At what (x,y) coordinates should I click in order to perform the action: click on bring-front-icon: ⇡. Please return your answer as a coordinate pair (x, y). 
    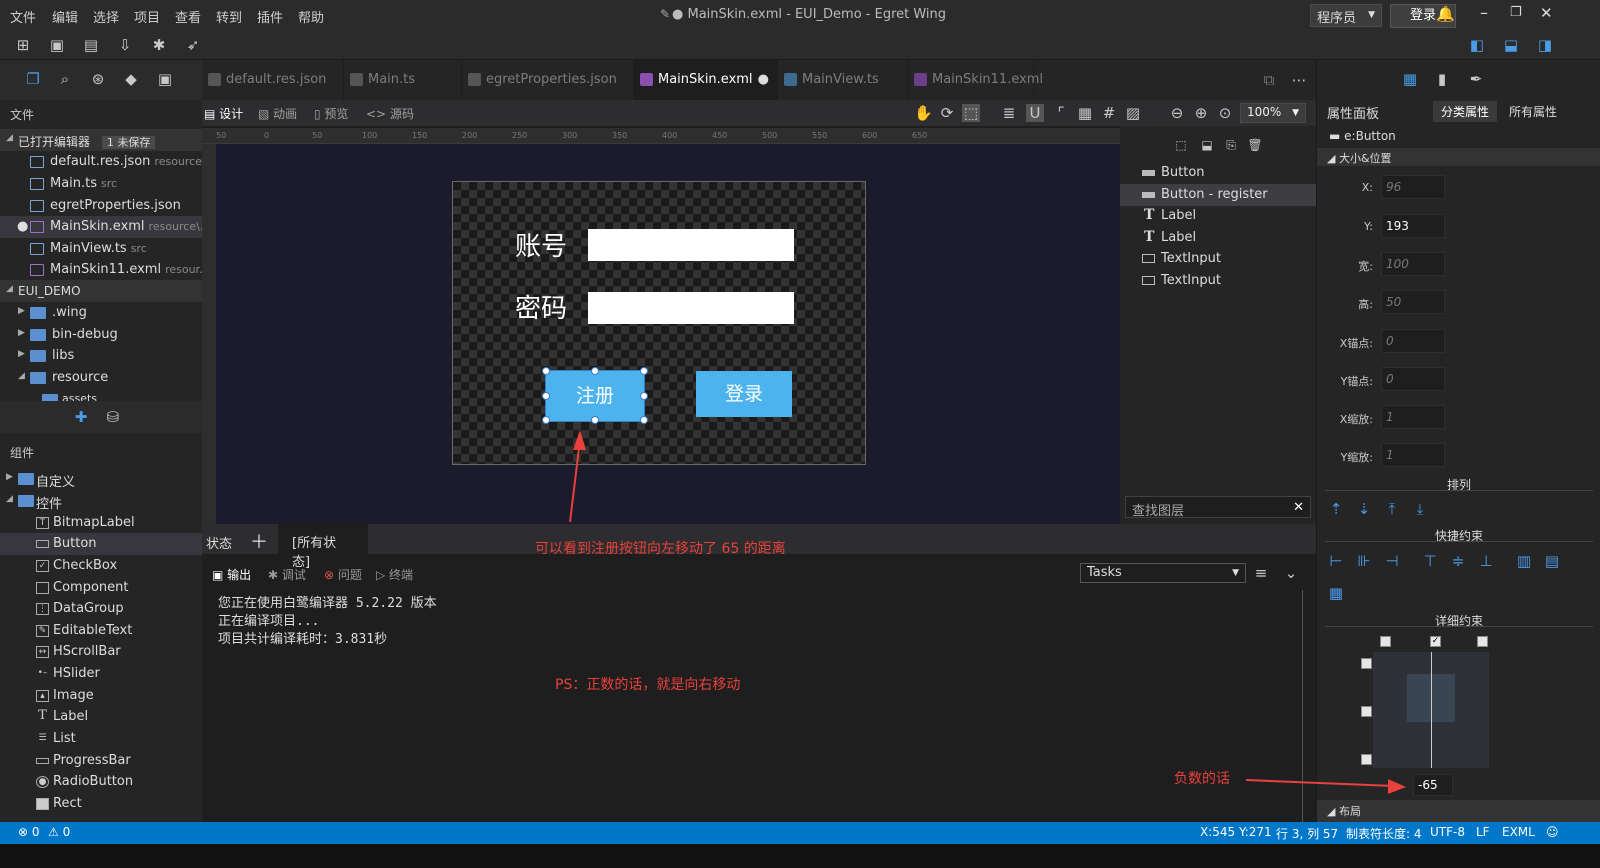
    Looking at the image, I should click on (1336, 509).